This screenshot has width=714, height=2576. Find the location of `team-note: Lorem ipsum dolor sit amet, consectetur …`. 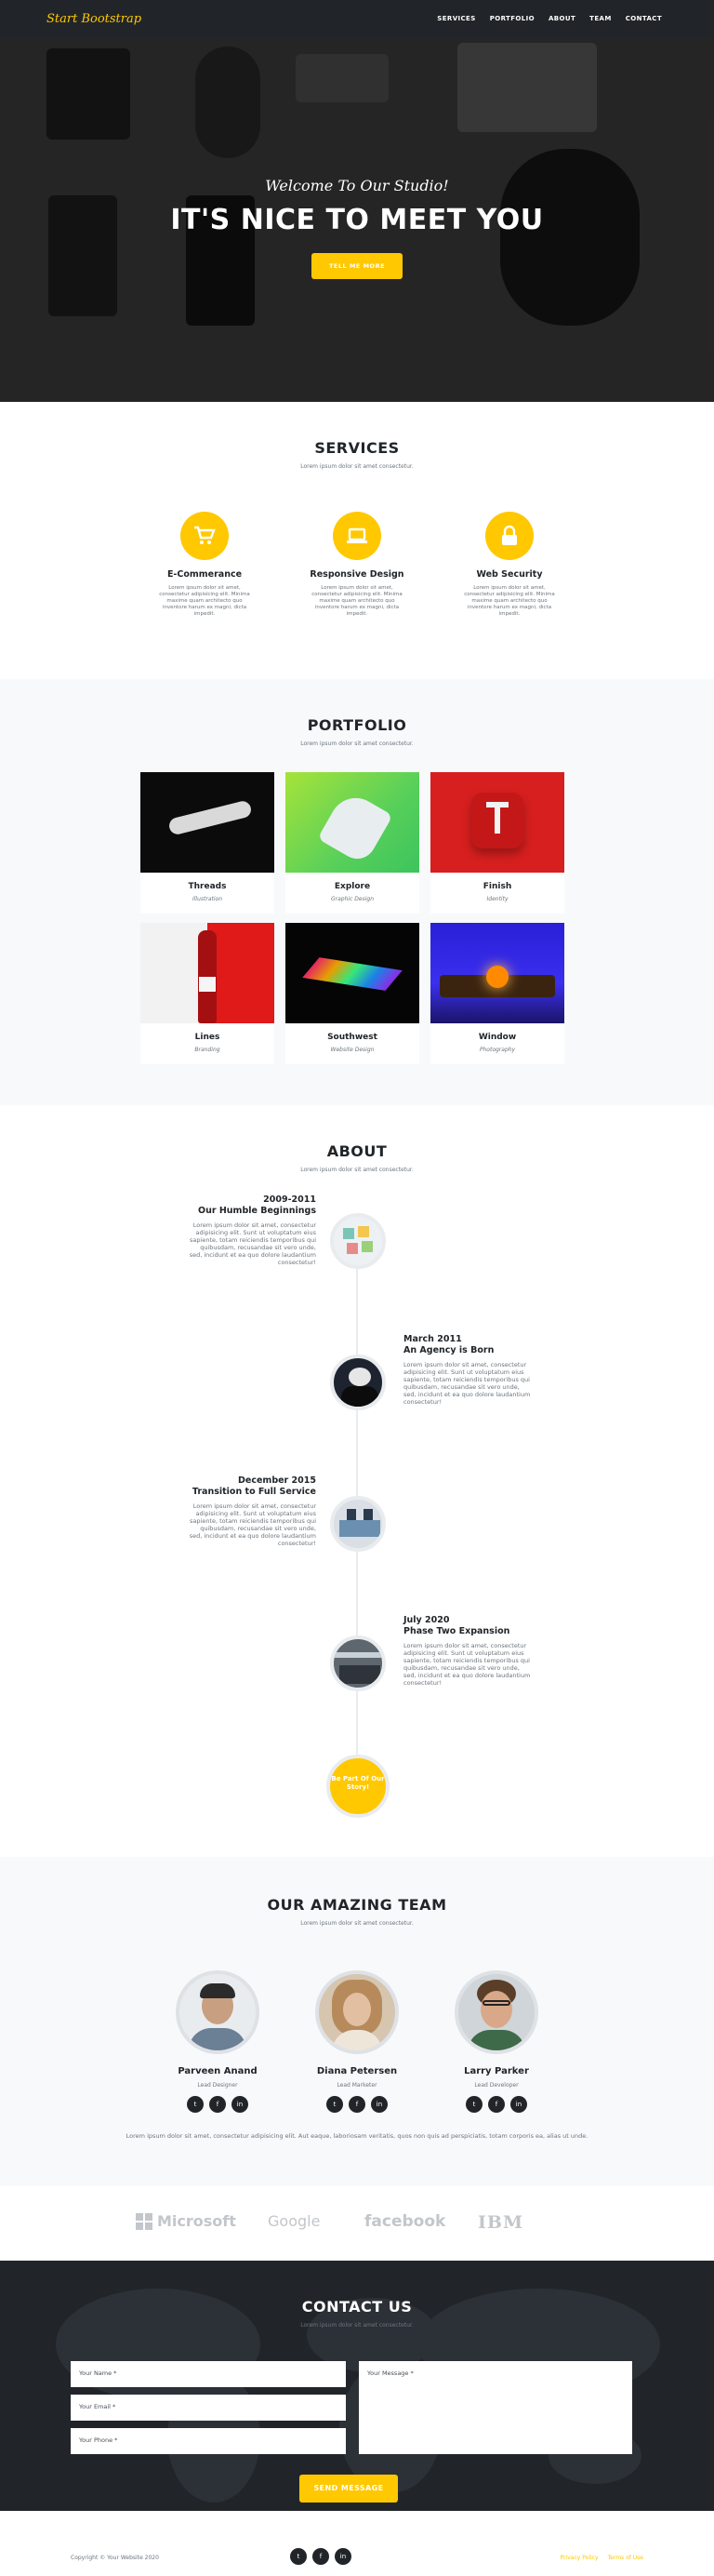

team-note: Lorem ipsum dolor sit amet, consectetur … is located at coordinates (357, 2136).